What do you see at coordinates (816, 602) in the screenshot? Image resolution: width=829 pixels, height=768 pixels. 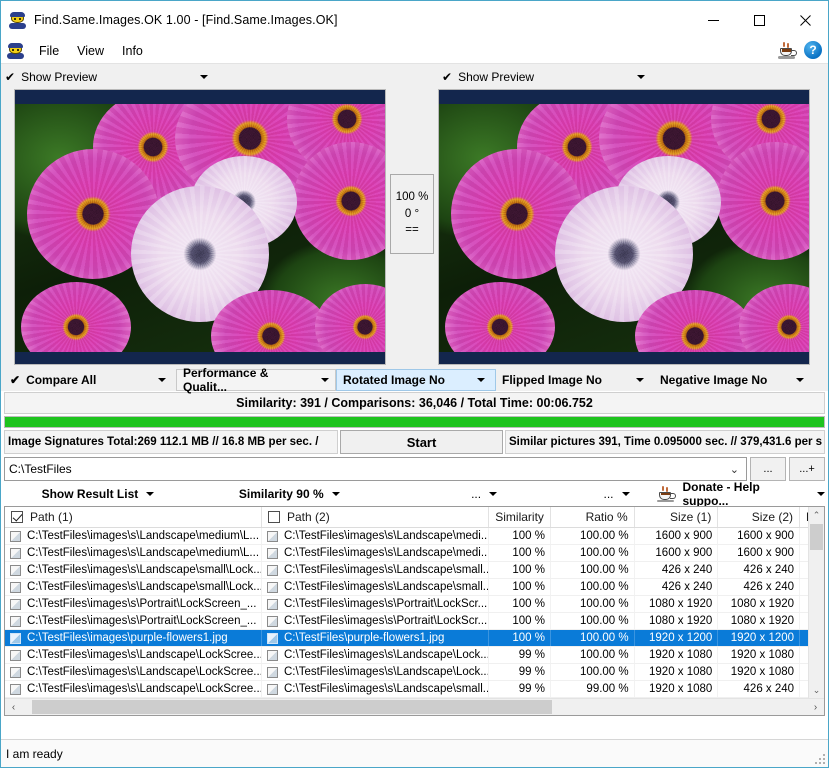 I see `vertical-scrollbar: ⌃ ⌄` at bounding box center [816, 602].